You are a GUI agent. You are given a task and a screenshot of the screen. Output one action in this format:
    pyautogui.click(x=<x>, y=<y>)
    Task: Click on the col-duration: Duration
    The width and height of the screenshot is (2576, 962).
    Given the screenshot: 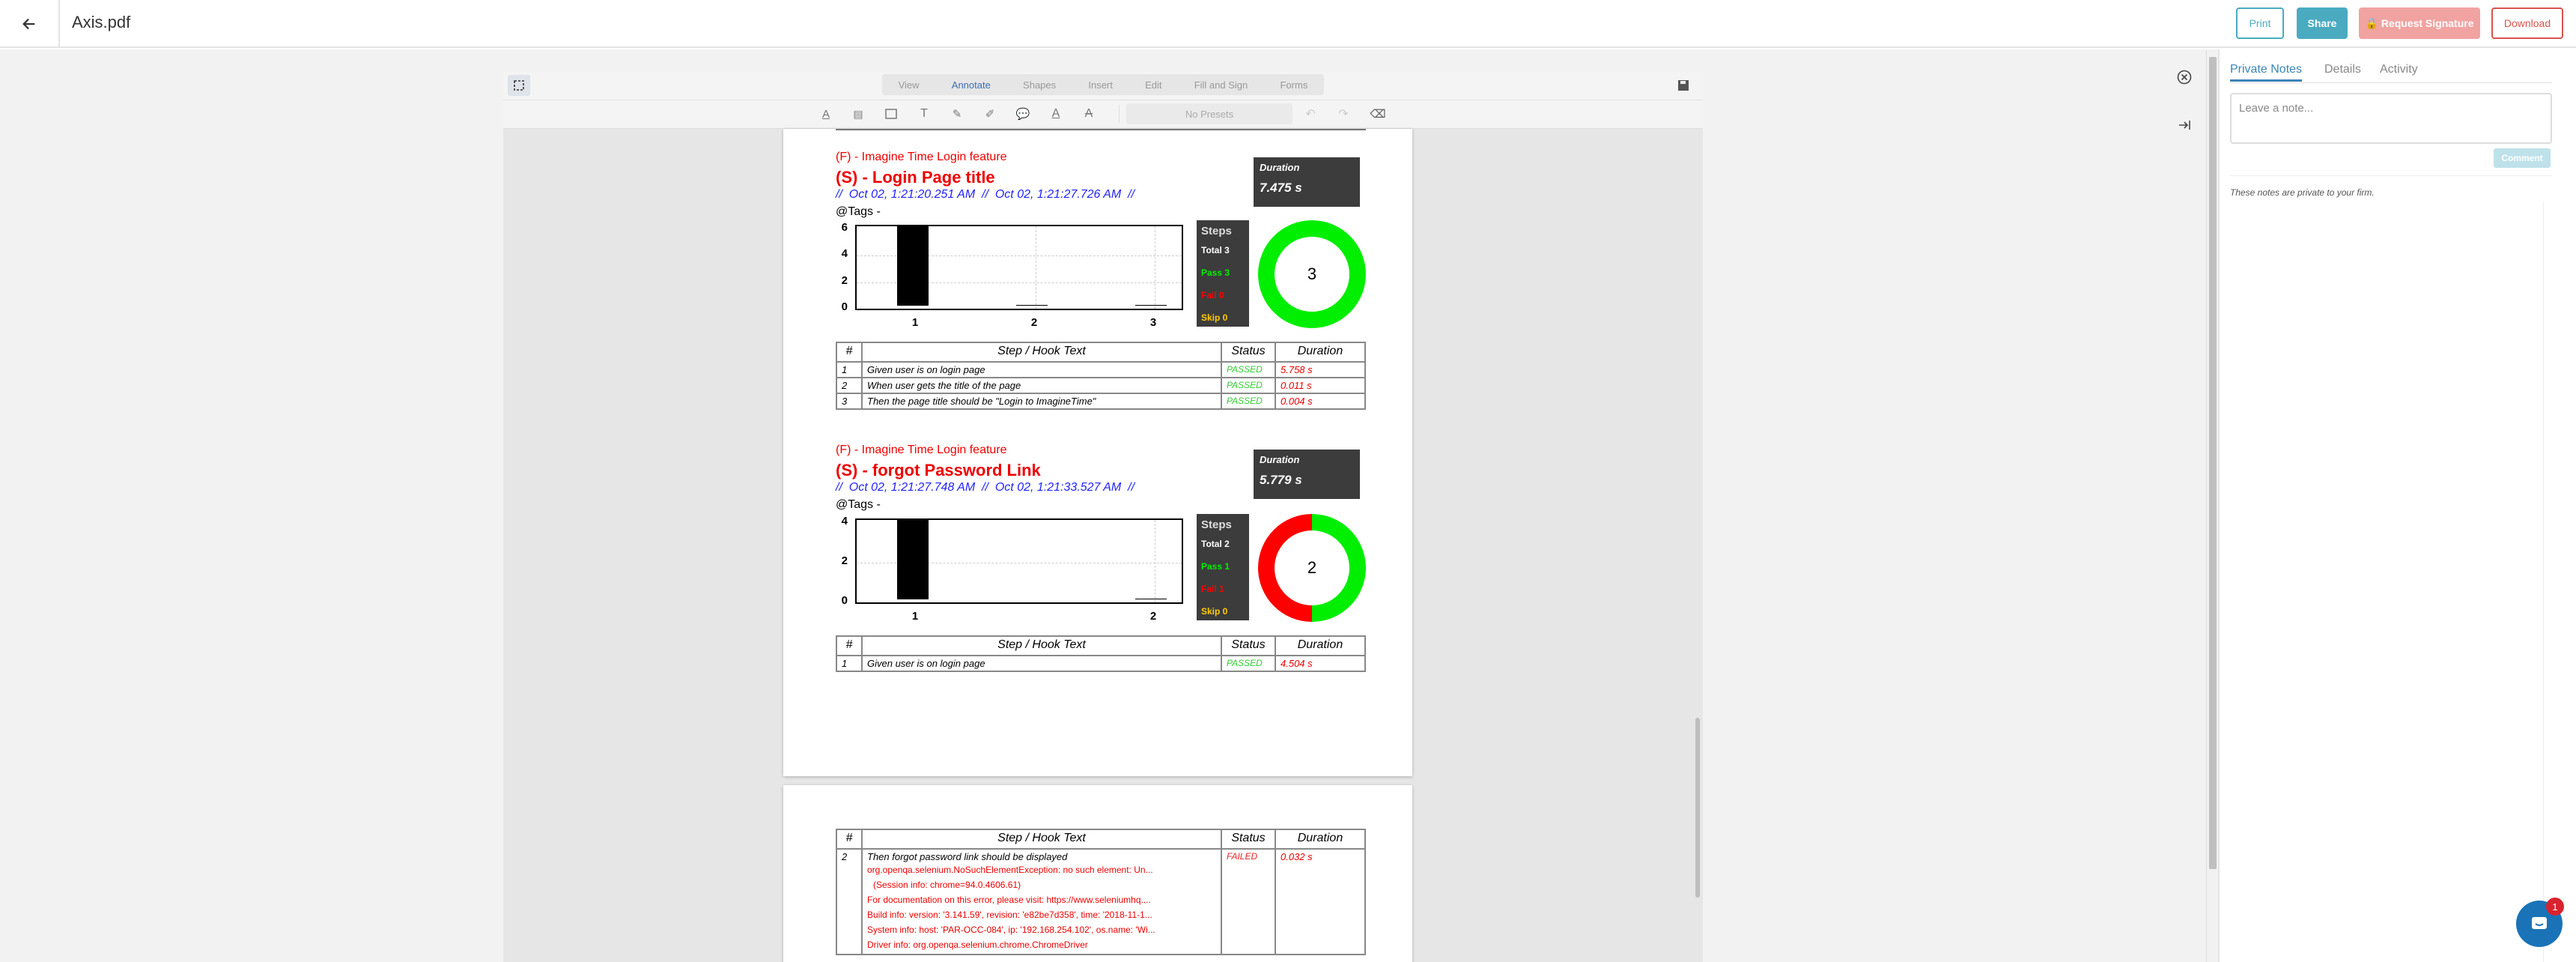 What is the action you would take?
    pyautogui.click(x=1320, y=840)
    